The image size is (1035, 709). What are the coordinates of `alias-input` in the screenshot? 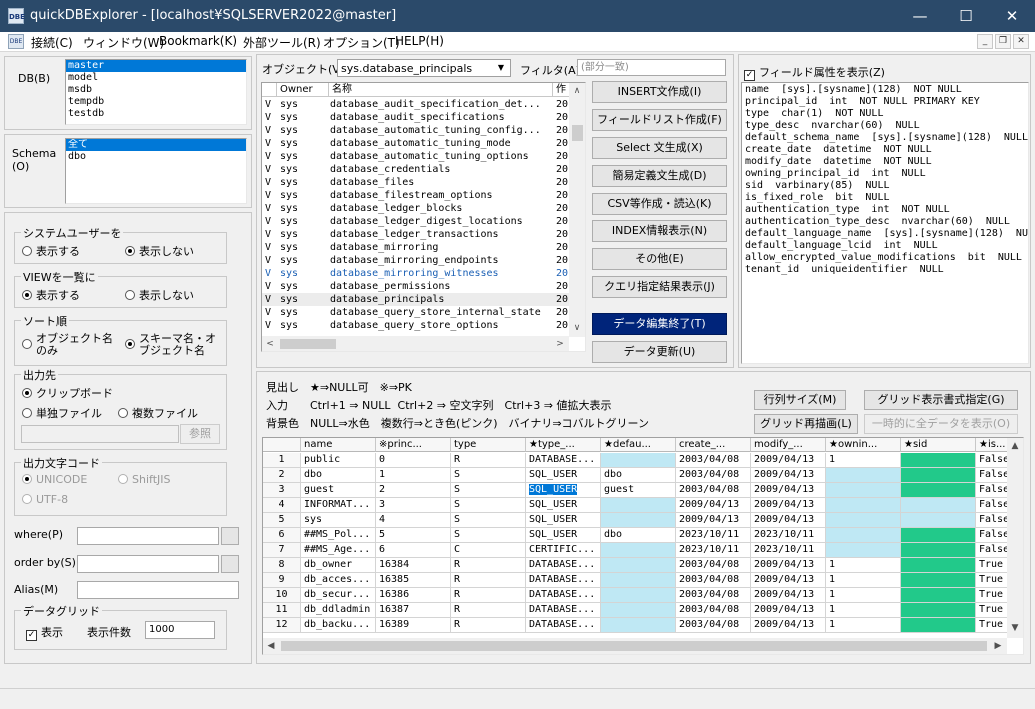 It's located at (158, 590).